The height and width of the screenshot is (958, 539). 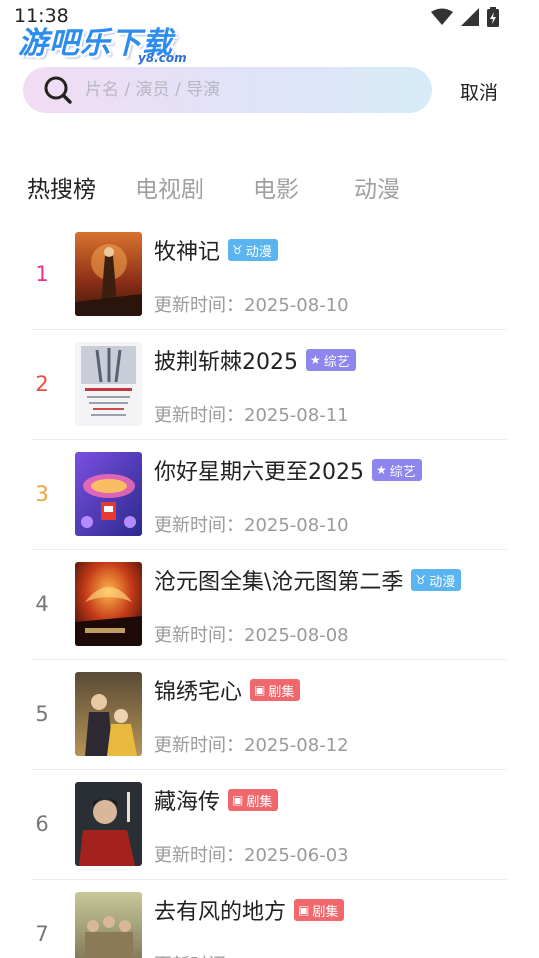 What do you see at coordinates (42, 604) in the screenshot?
I see `rank-number: 4` at bounding box center [42, 604].